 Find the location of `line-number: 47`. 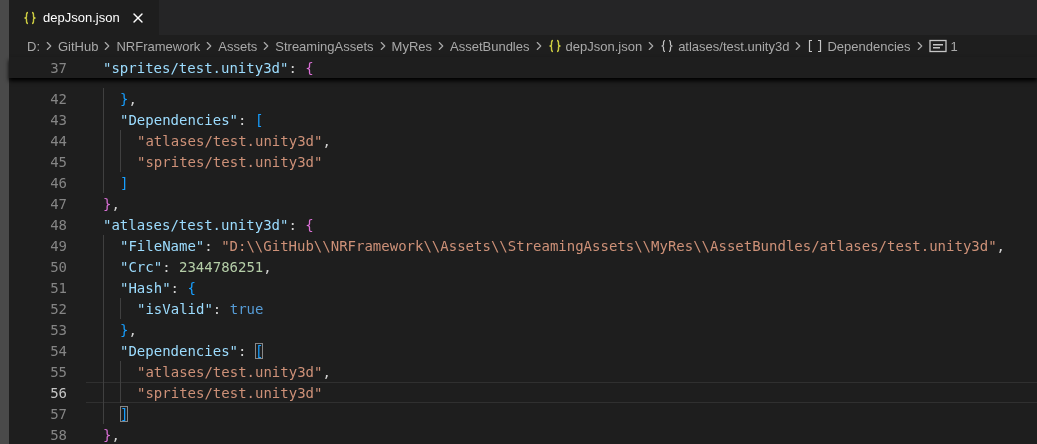

line-number: 47 is located at coordinates (58, 203).